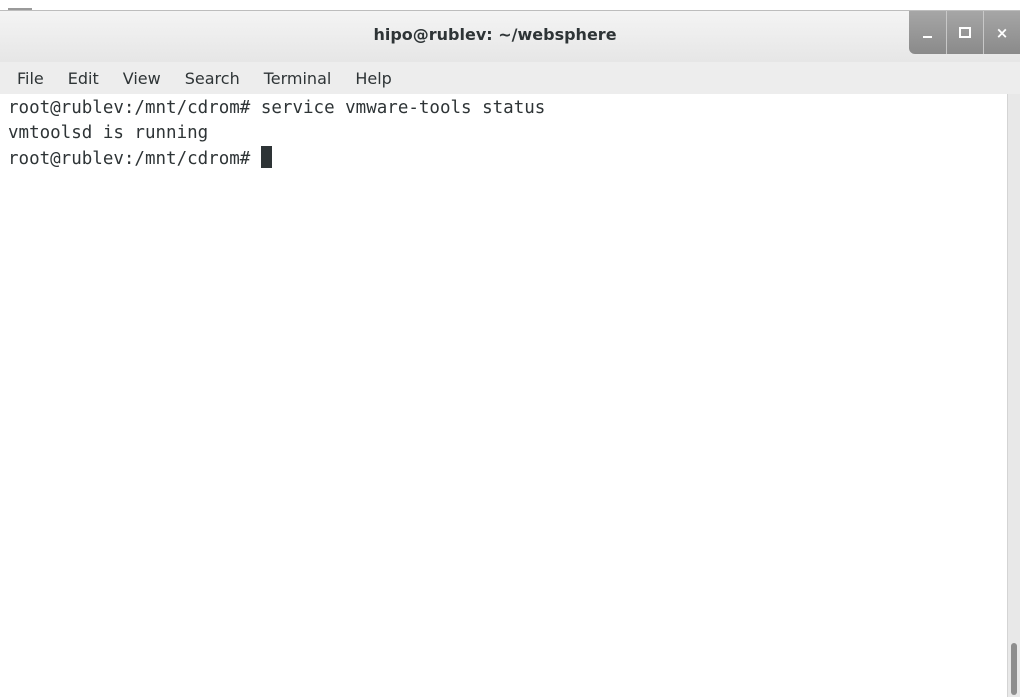 The height and width of the screenshot is (697, 1020). What do you see at coordinates (142, 78) in the screenshot?
I see `menu-view: View` at bounding box center [142, 78].